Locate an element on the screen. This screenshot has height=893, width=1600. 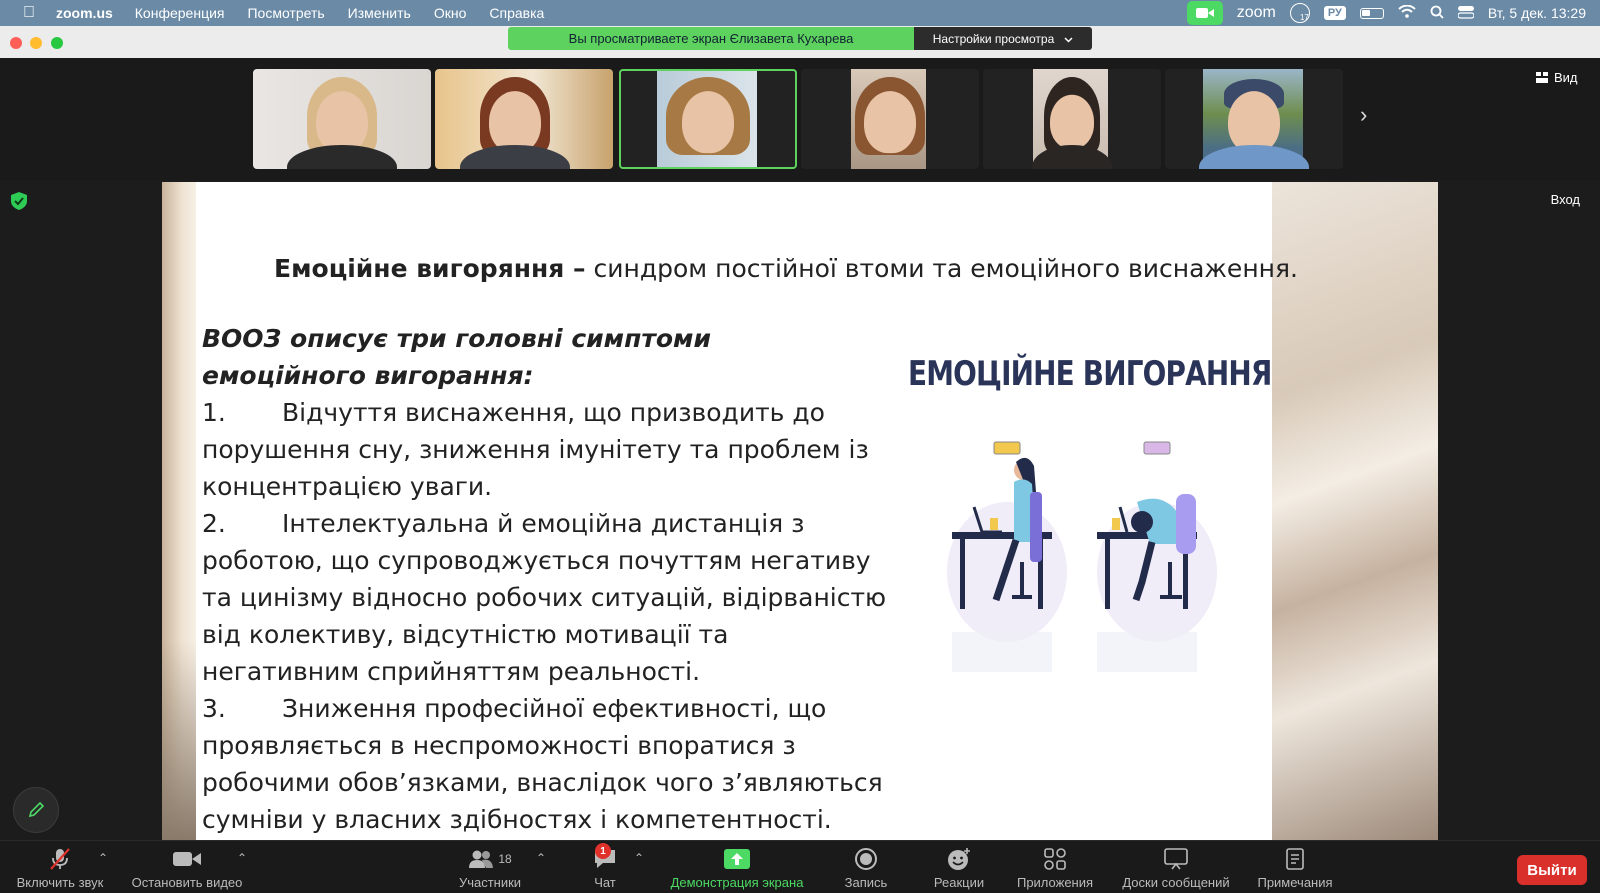
record-button: Запись is located at coordinates (866, 868).